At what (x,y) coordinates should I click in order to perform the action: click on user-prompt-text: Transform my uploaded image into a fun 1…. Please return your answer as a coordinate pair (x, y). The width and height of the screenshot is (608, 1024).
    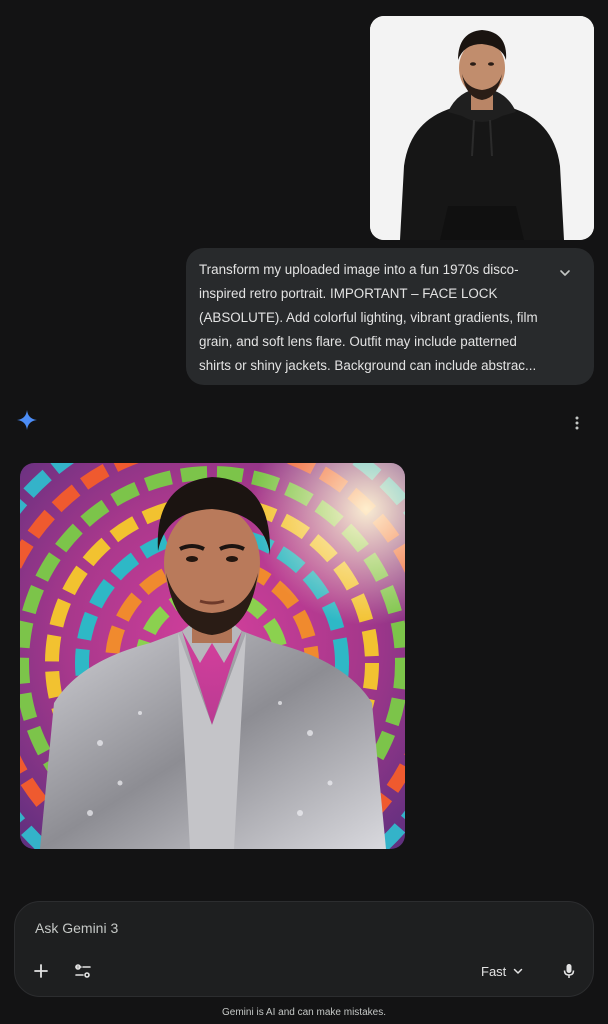
    Looking at the image, I should click on (368, 317).